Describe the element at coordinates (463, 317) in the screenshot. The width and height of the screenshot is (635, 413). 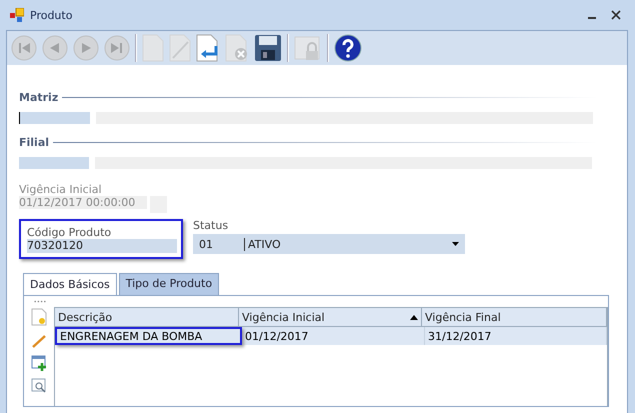
I see `column-title: Vigência Final` at that location.